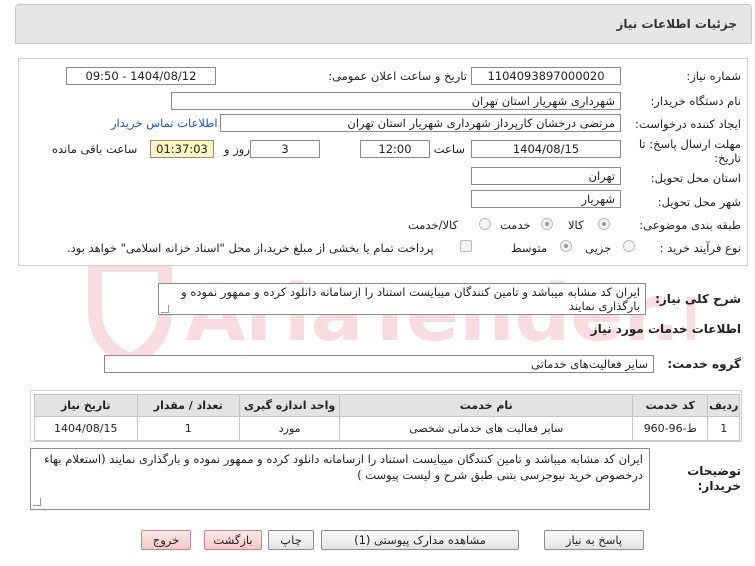  I want to click on category-label: طبقه بندی موضوعی:, so click(690, 225).